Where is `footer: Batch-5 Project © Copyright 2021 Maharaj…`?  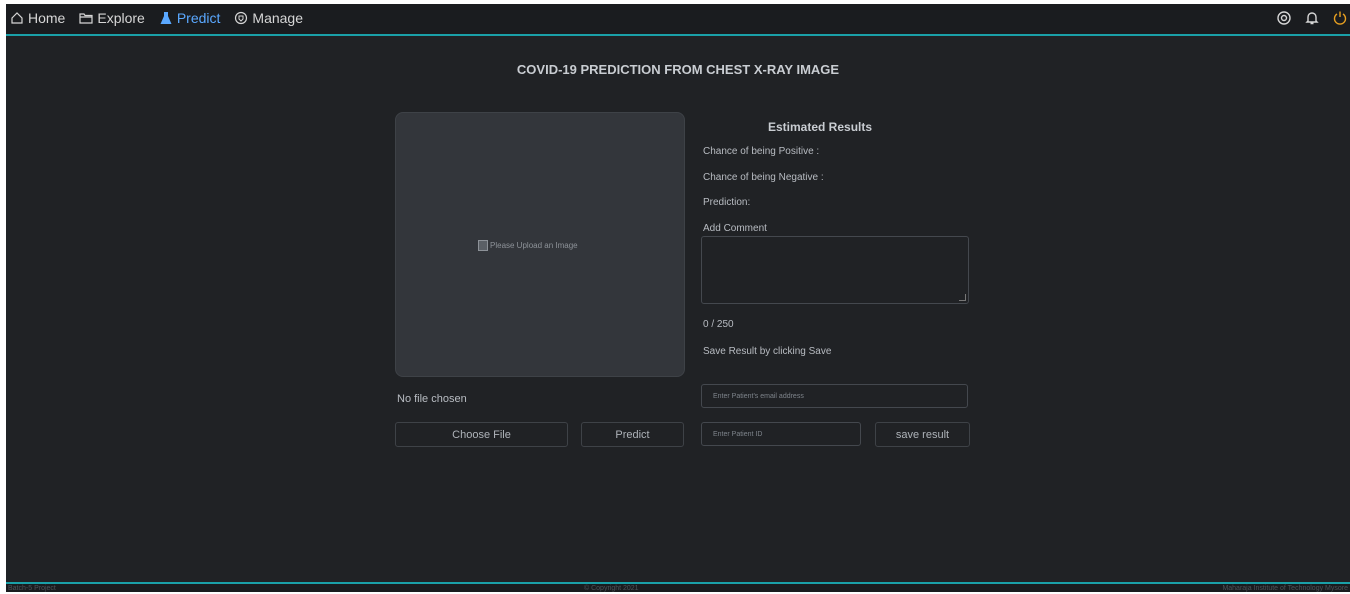
footer: Batch-5 Project © Copyright 2021 Maharaj… is located at coordinates (678, 587).